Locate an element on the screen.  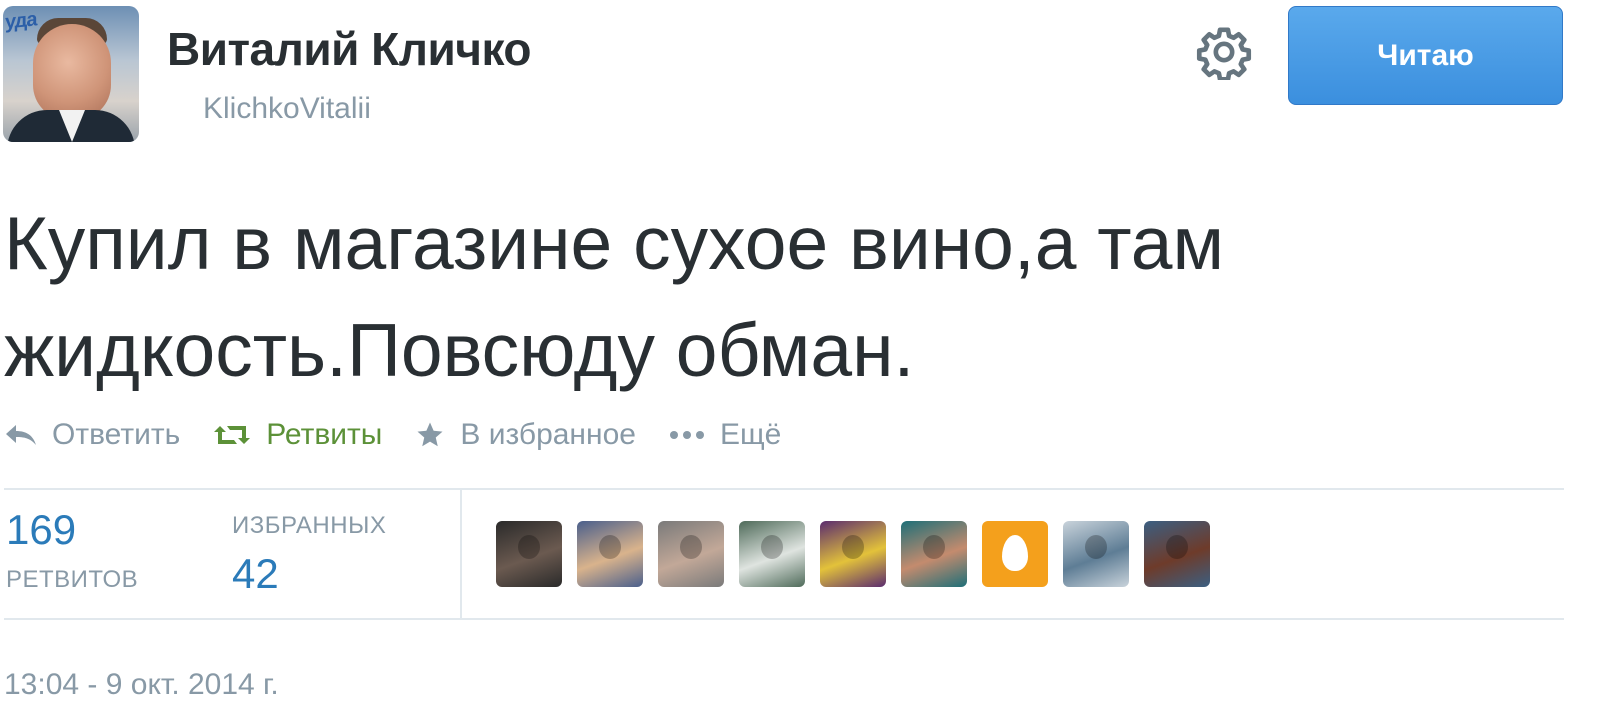
stats-divider-top is located at coordinates (784, 489).